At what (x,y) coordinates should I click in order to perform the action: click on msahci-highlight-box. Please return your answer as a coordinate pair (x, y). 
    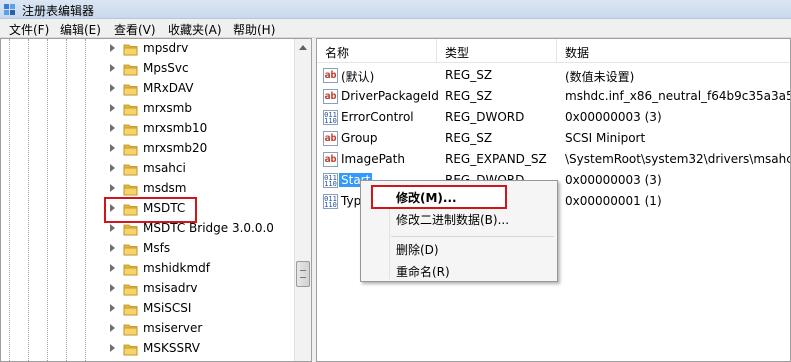
    Looking at the image, I should click on (150, 210).